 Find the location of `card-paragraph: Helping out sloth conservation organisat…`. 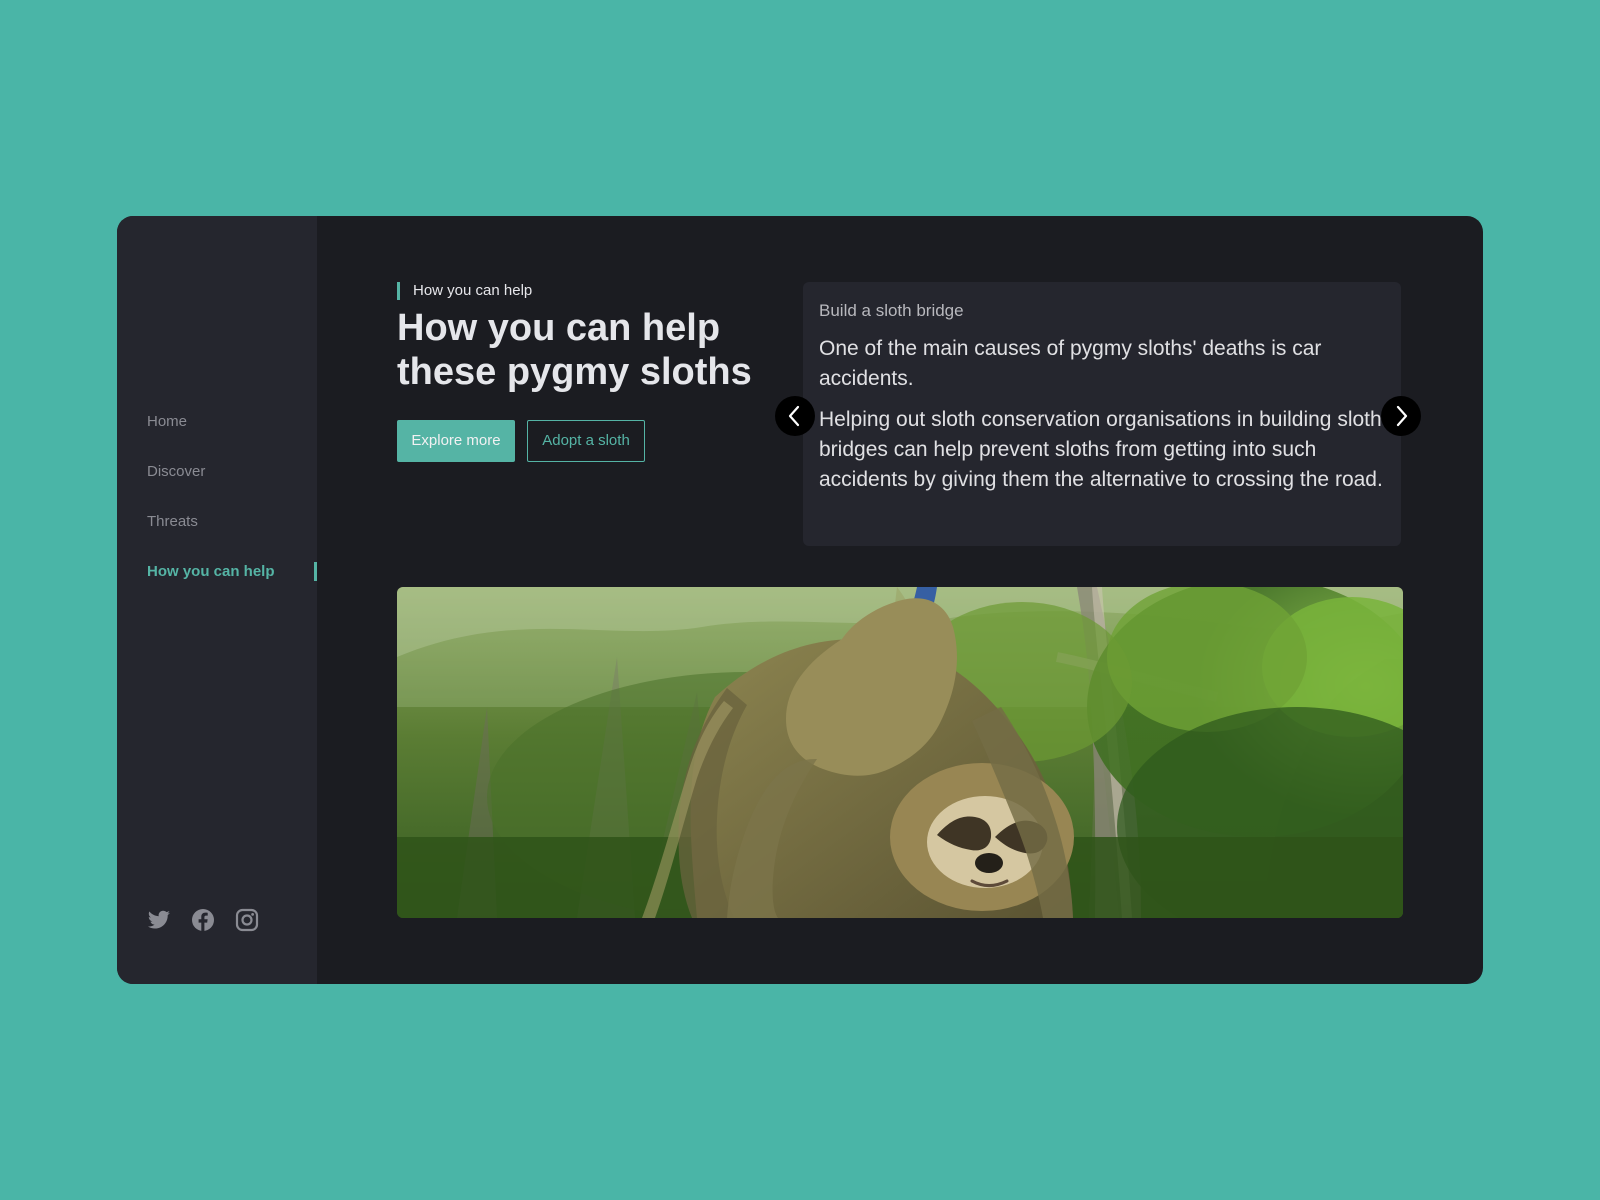

card-paragraph: Helping out sloth conservation organisat… is located at coordinates (1101, 449).